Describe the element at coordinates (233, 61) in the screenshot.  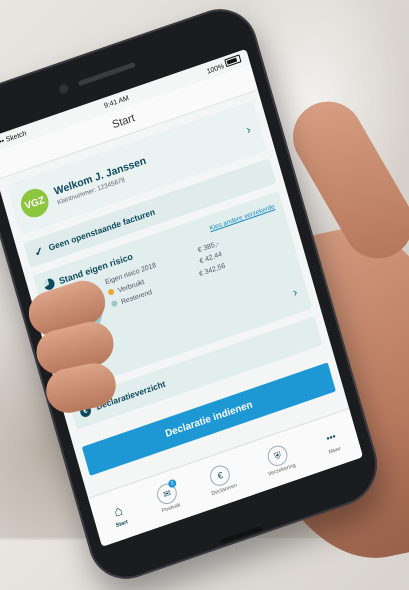
I see `battery-icon` at that location.